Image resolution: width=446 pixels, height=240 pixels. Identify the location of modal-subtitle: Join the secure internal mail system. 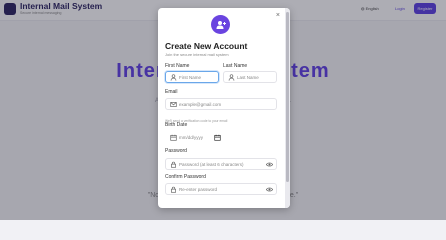
(197, 54).